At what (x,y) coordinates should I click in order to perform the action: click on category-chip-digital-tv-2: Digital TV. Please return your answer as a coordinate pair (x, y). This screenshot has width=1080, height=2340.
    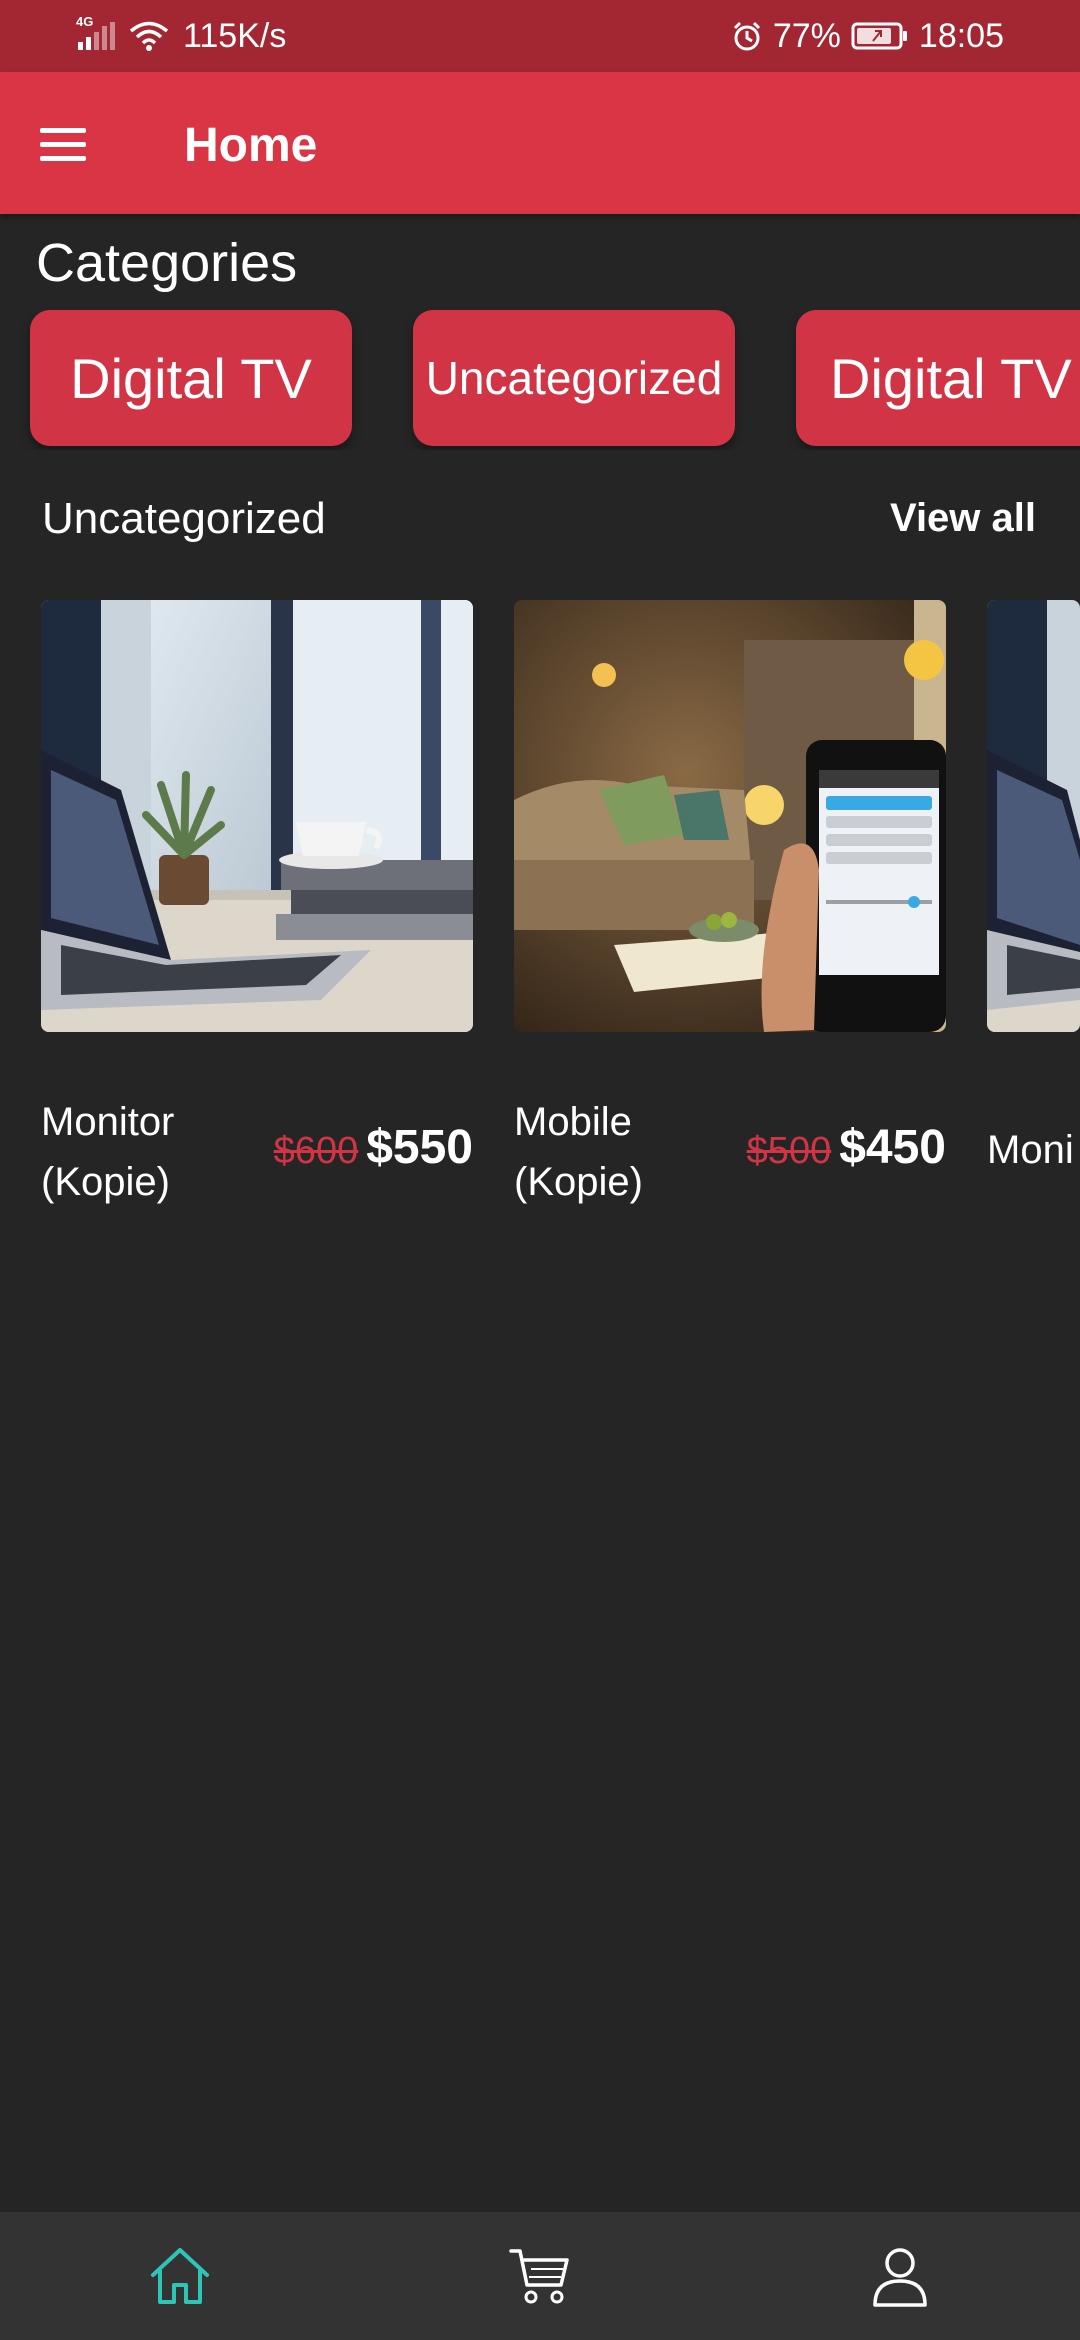
    Looking at the image, I should click on (938, 378).